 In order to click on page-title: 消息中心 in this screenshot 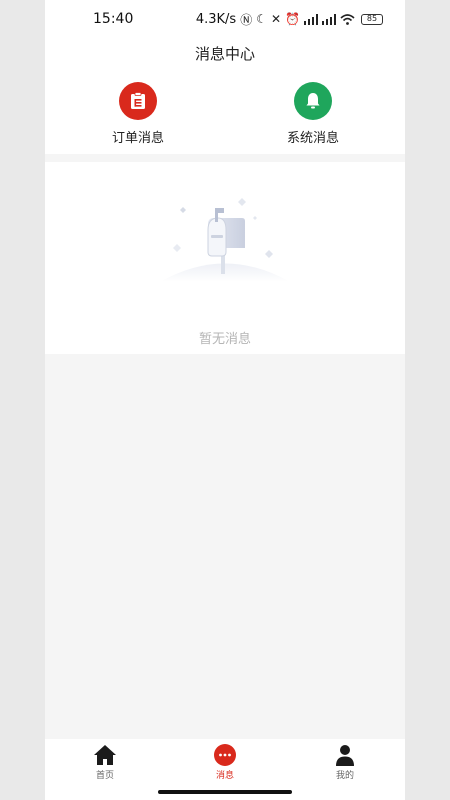, I will do `click(224, 53)`.